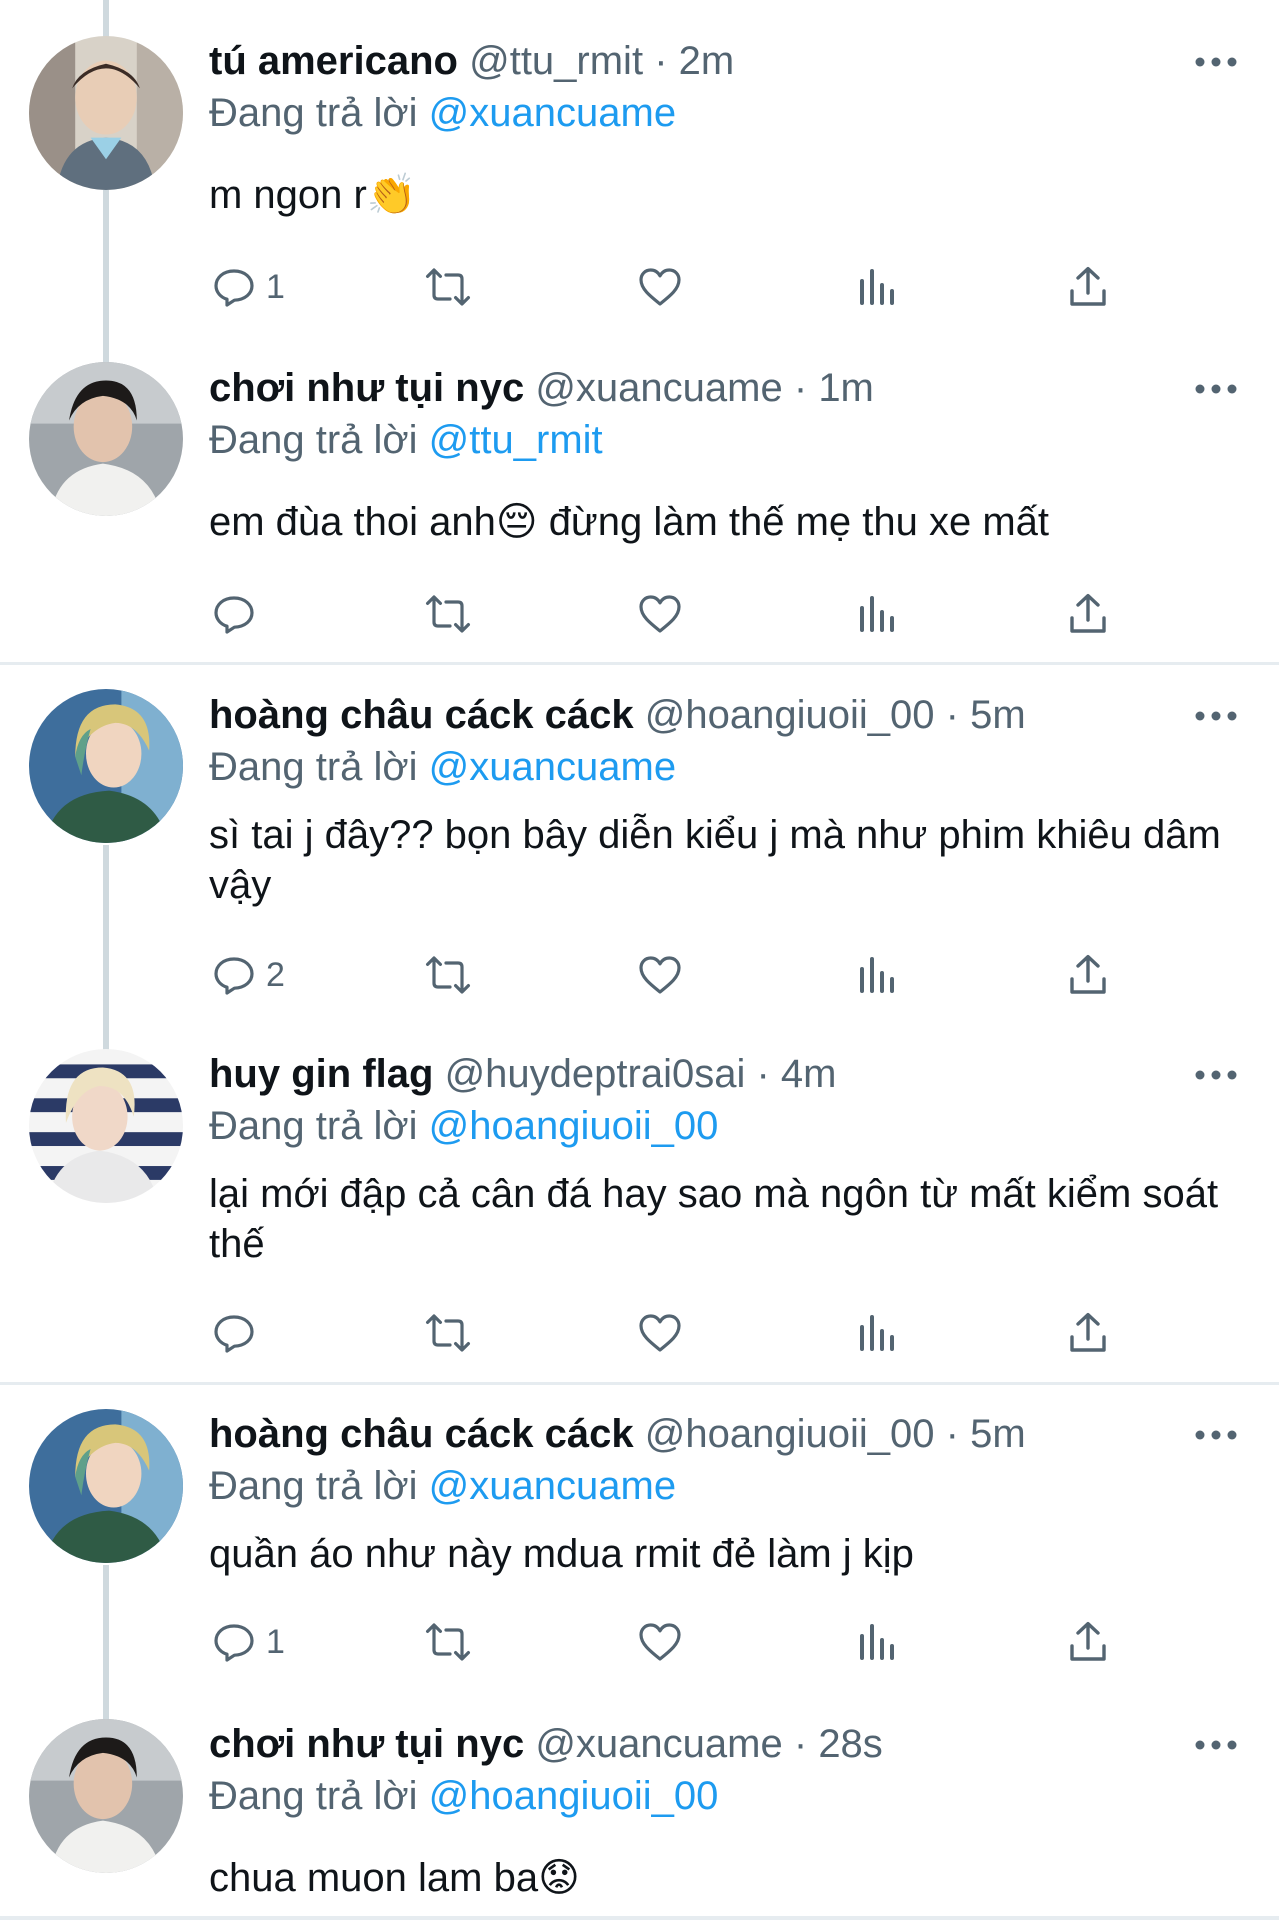 The width and height of the screenshot is (1279, 1920). I want to click on timestamp: 28s, so click(850, 1744).